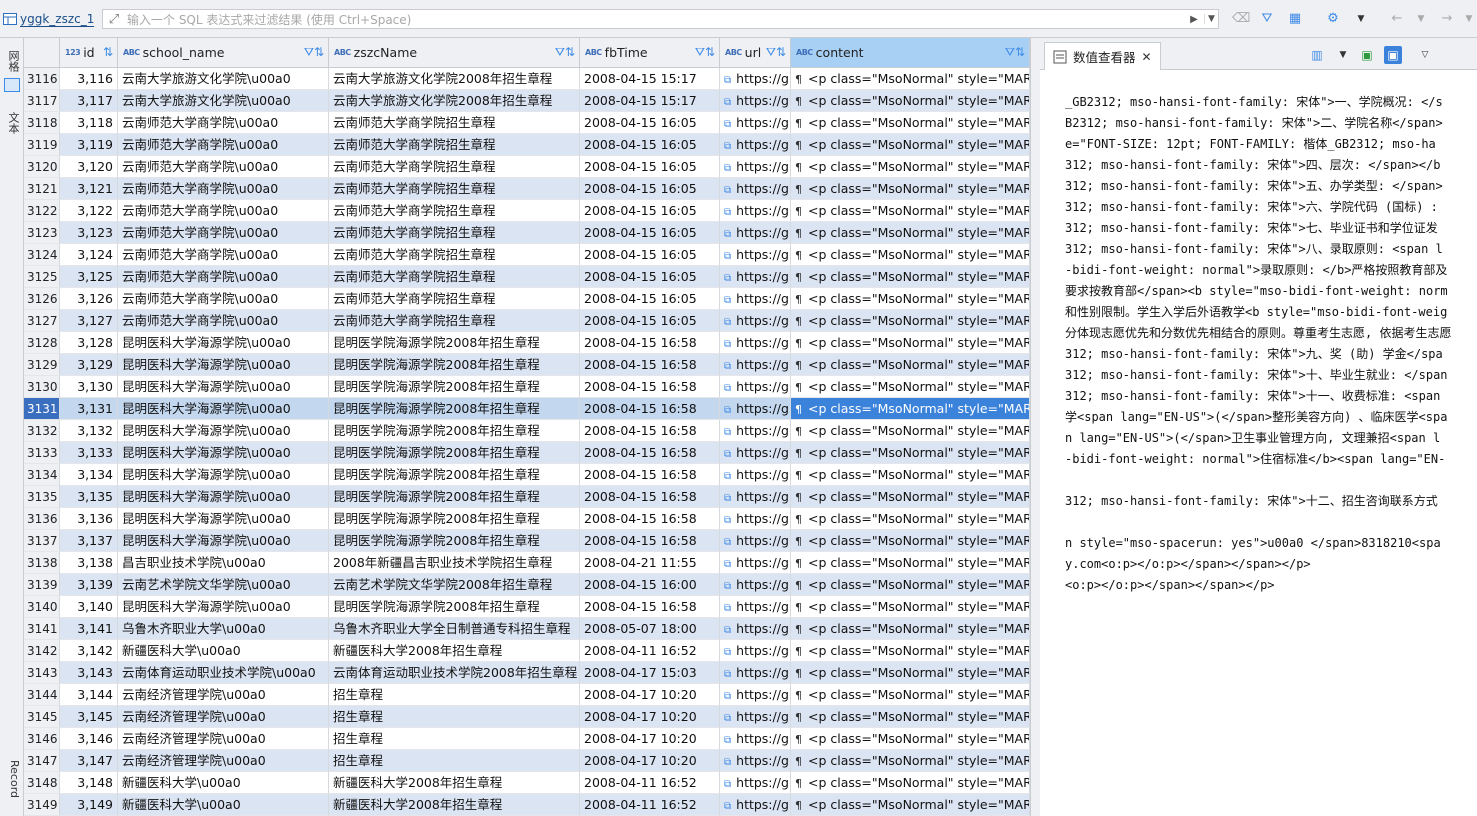  What do you see at coordinates (650, 563) in the screenshot?
I see `cell-fbtime: 2008-04-21 11:55` at bounding box center [650, 563].